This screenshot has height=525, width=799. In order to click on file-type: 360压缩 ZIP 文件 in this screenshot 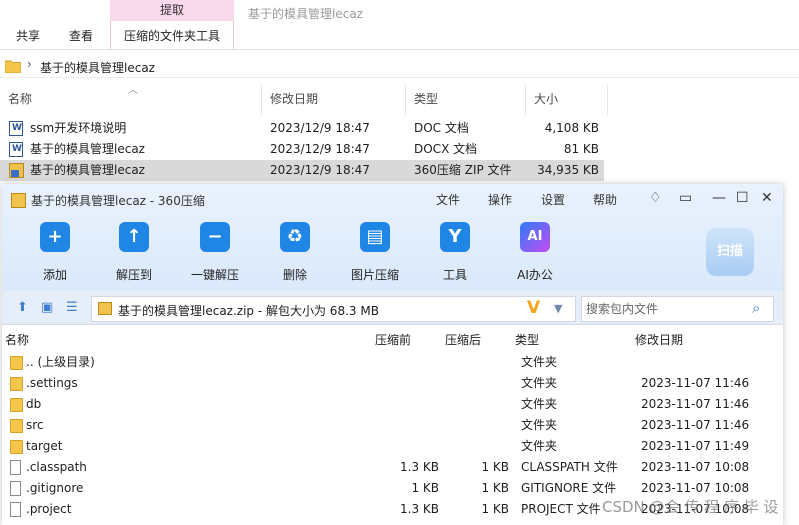, I will do `click(463, 170)`.